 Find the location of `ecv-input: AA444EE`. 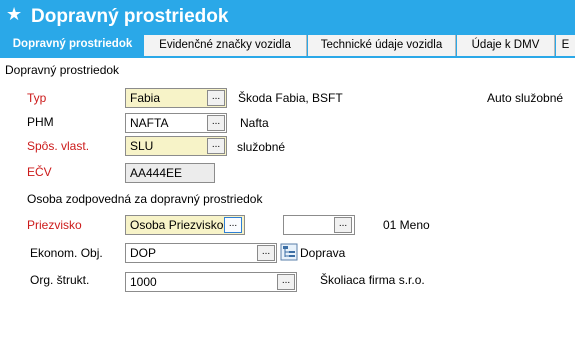

ecv-input: AA444EE is located at coordinates (170, 173).